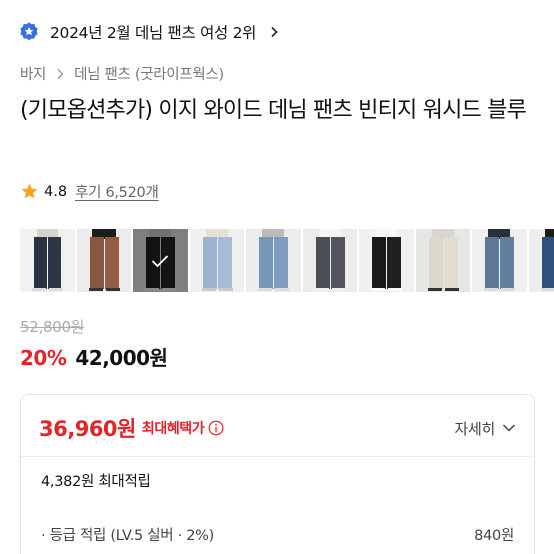  Describe the element at coordinates (273, 110) in the screenshot. I see `product-title: (기모옵션추가) 이지 와이드 데님 팬츠 빈티지 워시드 블루` at that location.